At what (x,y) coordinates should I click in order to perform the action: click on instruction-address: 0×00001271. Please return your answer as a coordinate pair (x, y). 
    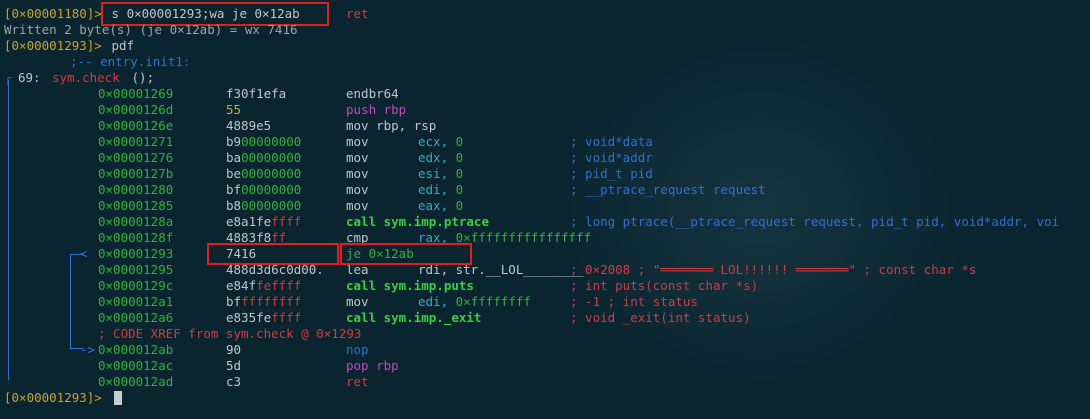
    Looking at the image, I should click on (136, 141).